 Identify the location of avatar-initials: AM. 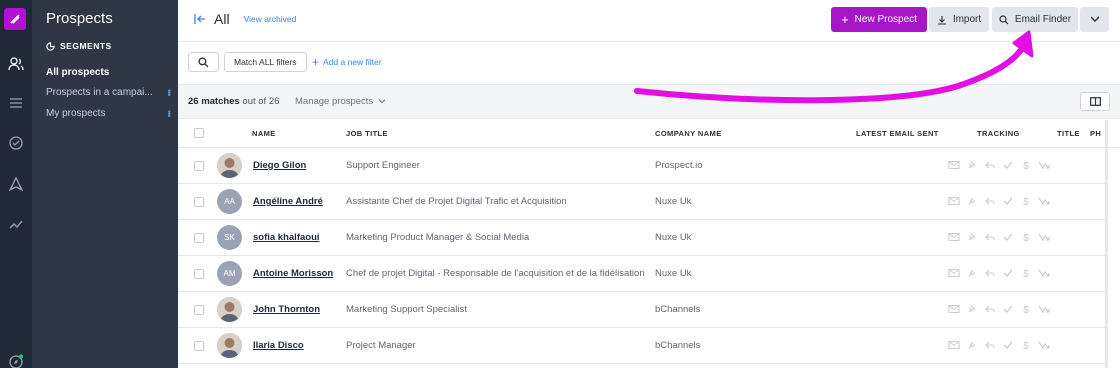
(229, 273).